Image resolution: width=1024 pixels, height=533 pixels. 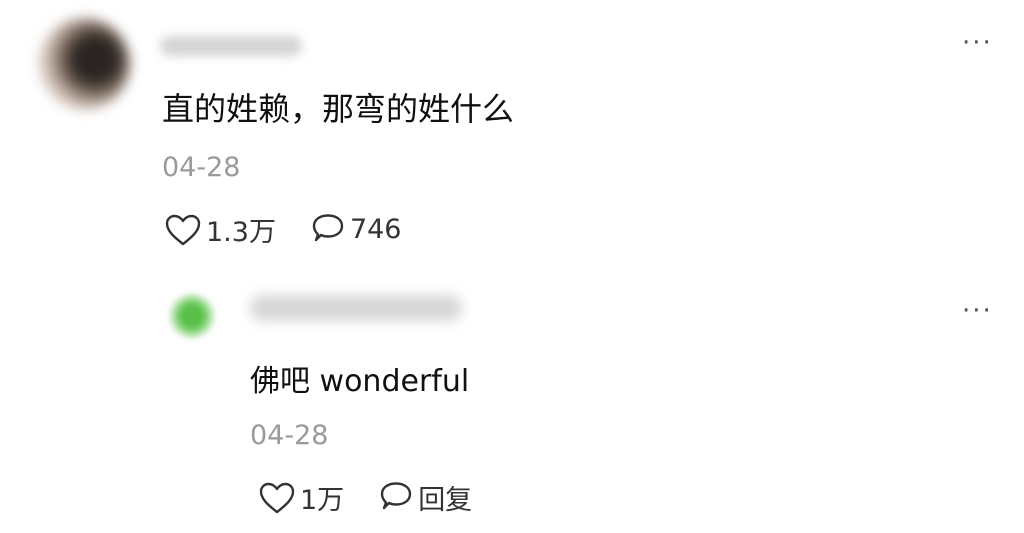 I want to click on reply-like-button: 1万, so click(x=301, y=497).